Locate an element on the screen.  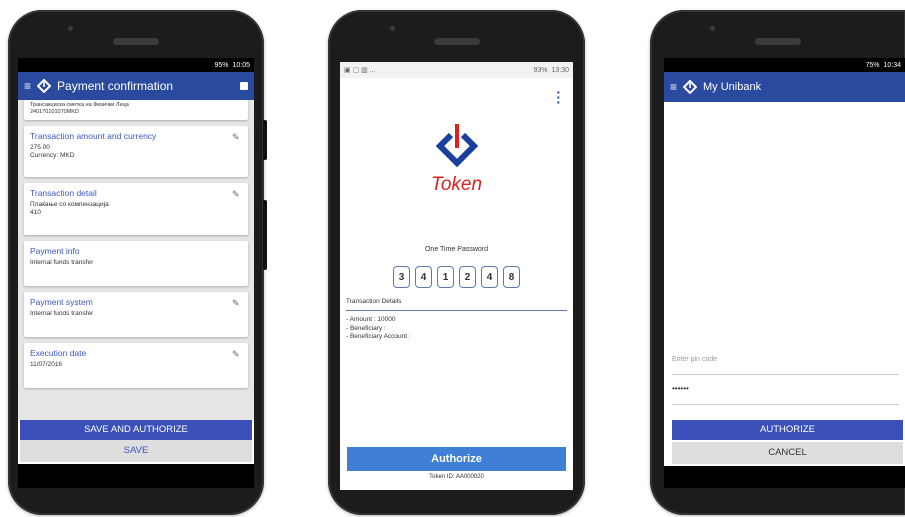
detail-line: - Amount : 10000 is located at coordinates (371, 319).